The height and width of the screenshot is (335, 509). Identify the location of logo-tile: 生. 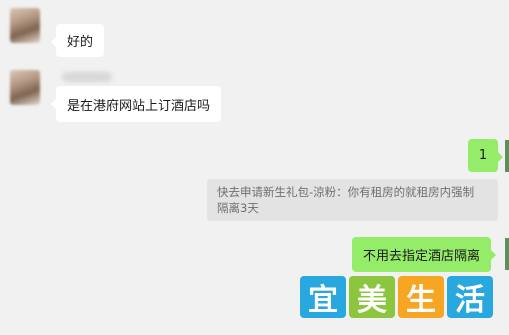
(421, 297).